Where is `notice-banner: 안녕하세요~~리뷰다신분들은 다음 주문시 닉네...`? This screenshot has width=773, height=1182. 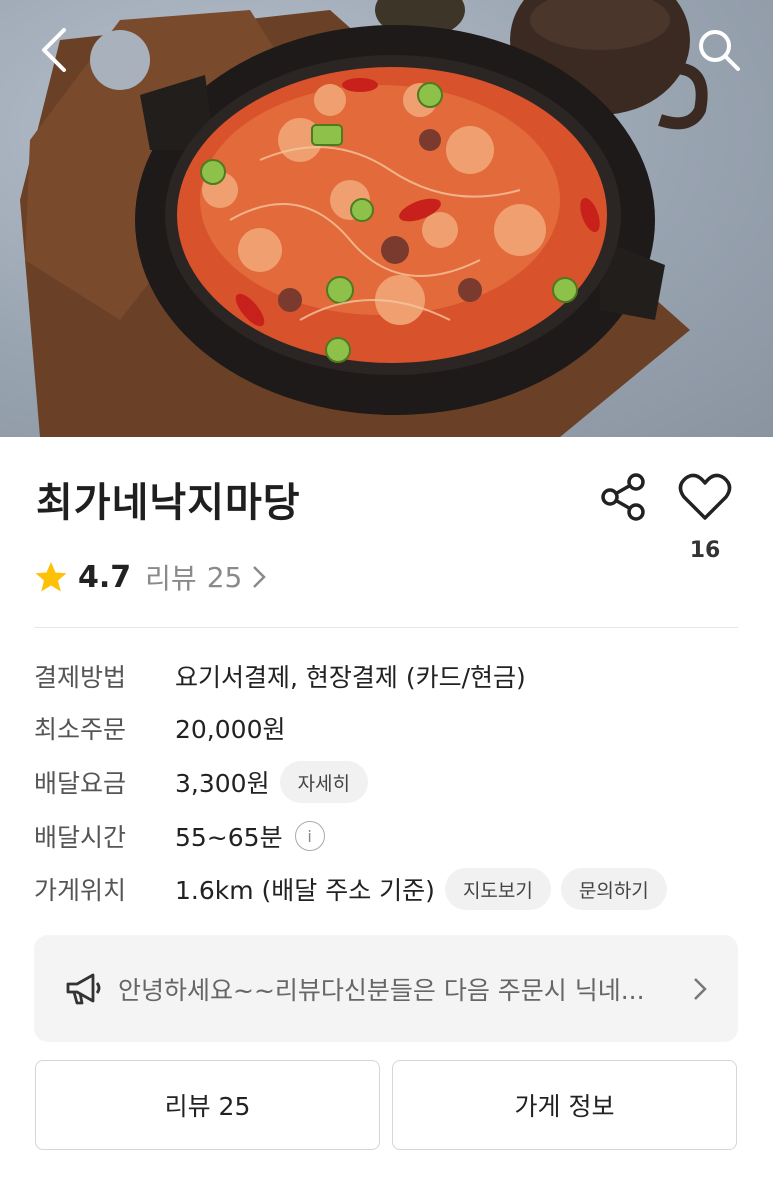 notice-banner: 안녕하세요~~리뷰다신분들은 다음 주문시 닉네... is located at coordinates (386, 988).